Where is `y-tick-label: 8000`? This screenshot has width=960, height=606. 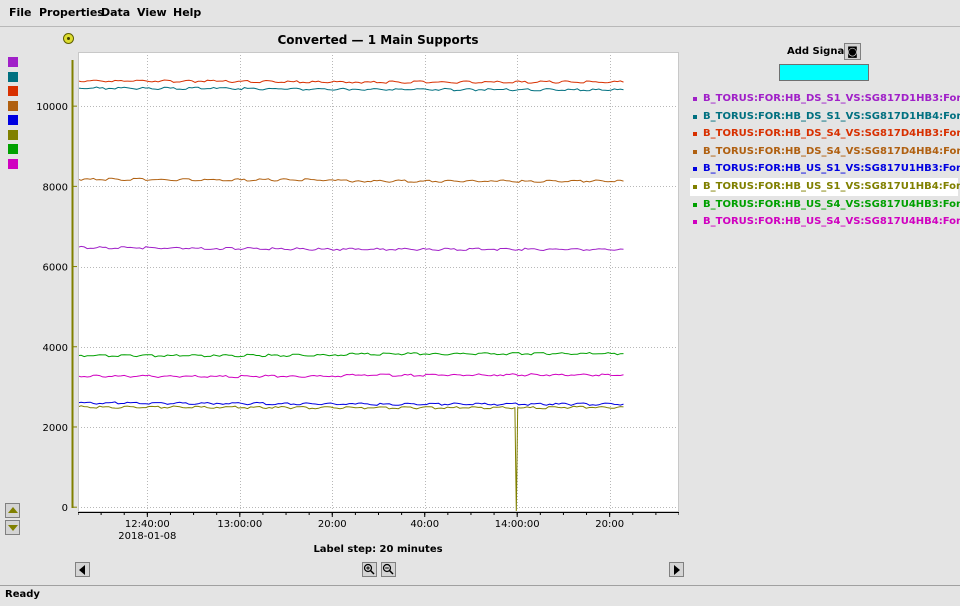 y-tick-label: 8000 is located at coordinates (55, 187).